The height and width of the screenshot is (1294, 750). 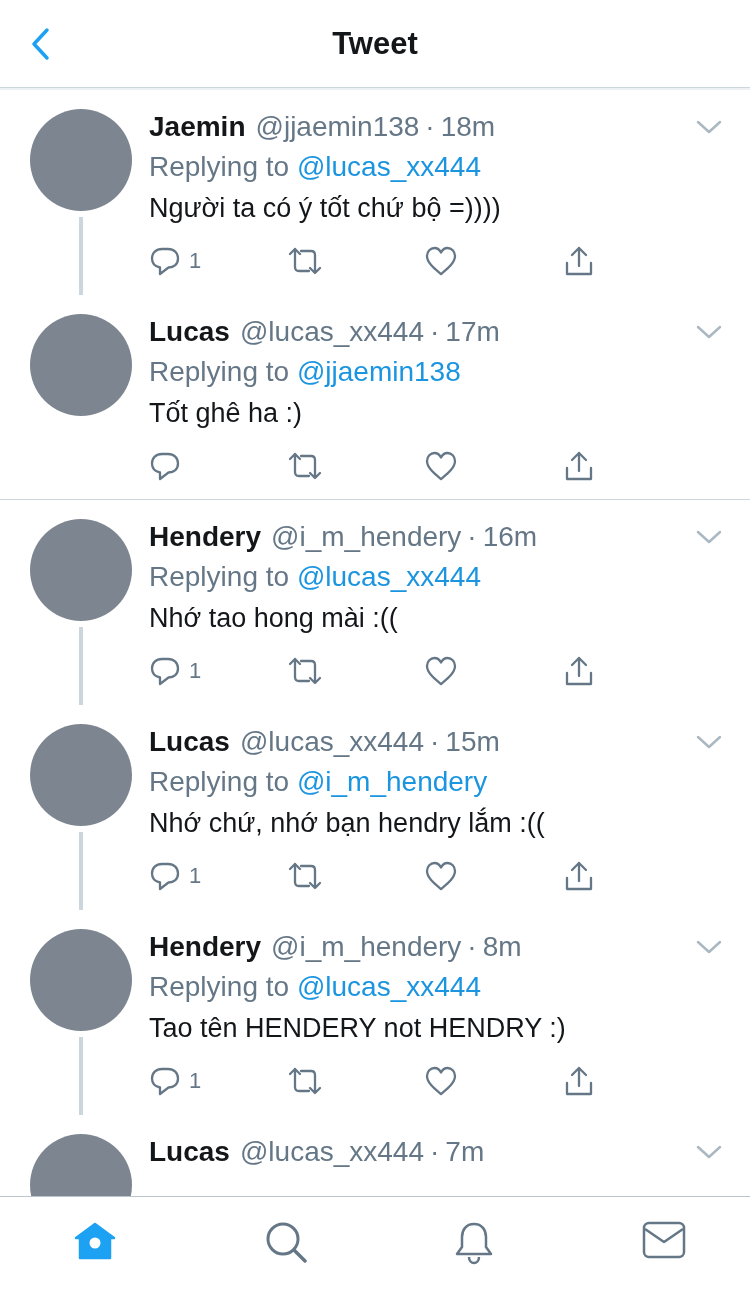 What do you see at coordinates (378, 371) in the screenshot?
I see `mention-link: @jjaemin138` at bounding box center [378, 371].